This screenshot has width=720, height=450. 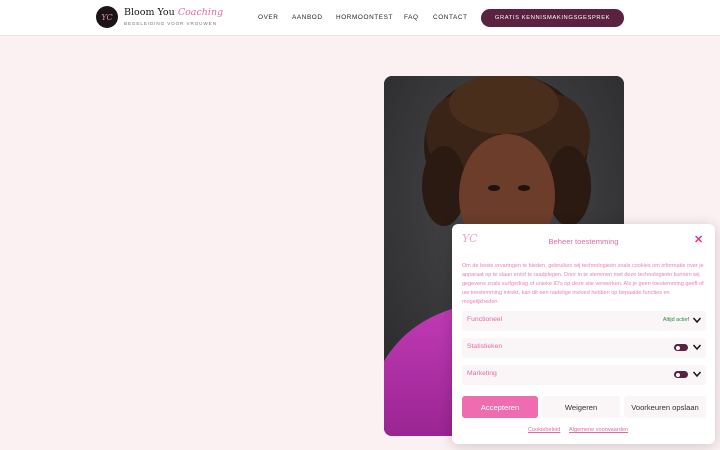 I want to click on logo-monogram: YC, so click(x=107, y=17).